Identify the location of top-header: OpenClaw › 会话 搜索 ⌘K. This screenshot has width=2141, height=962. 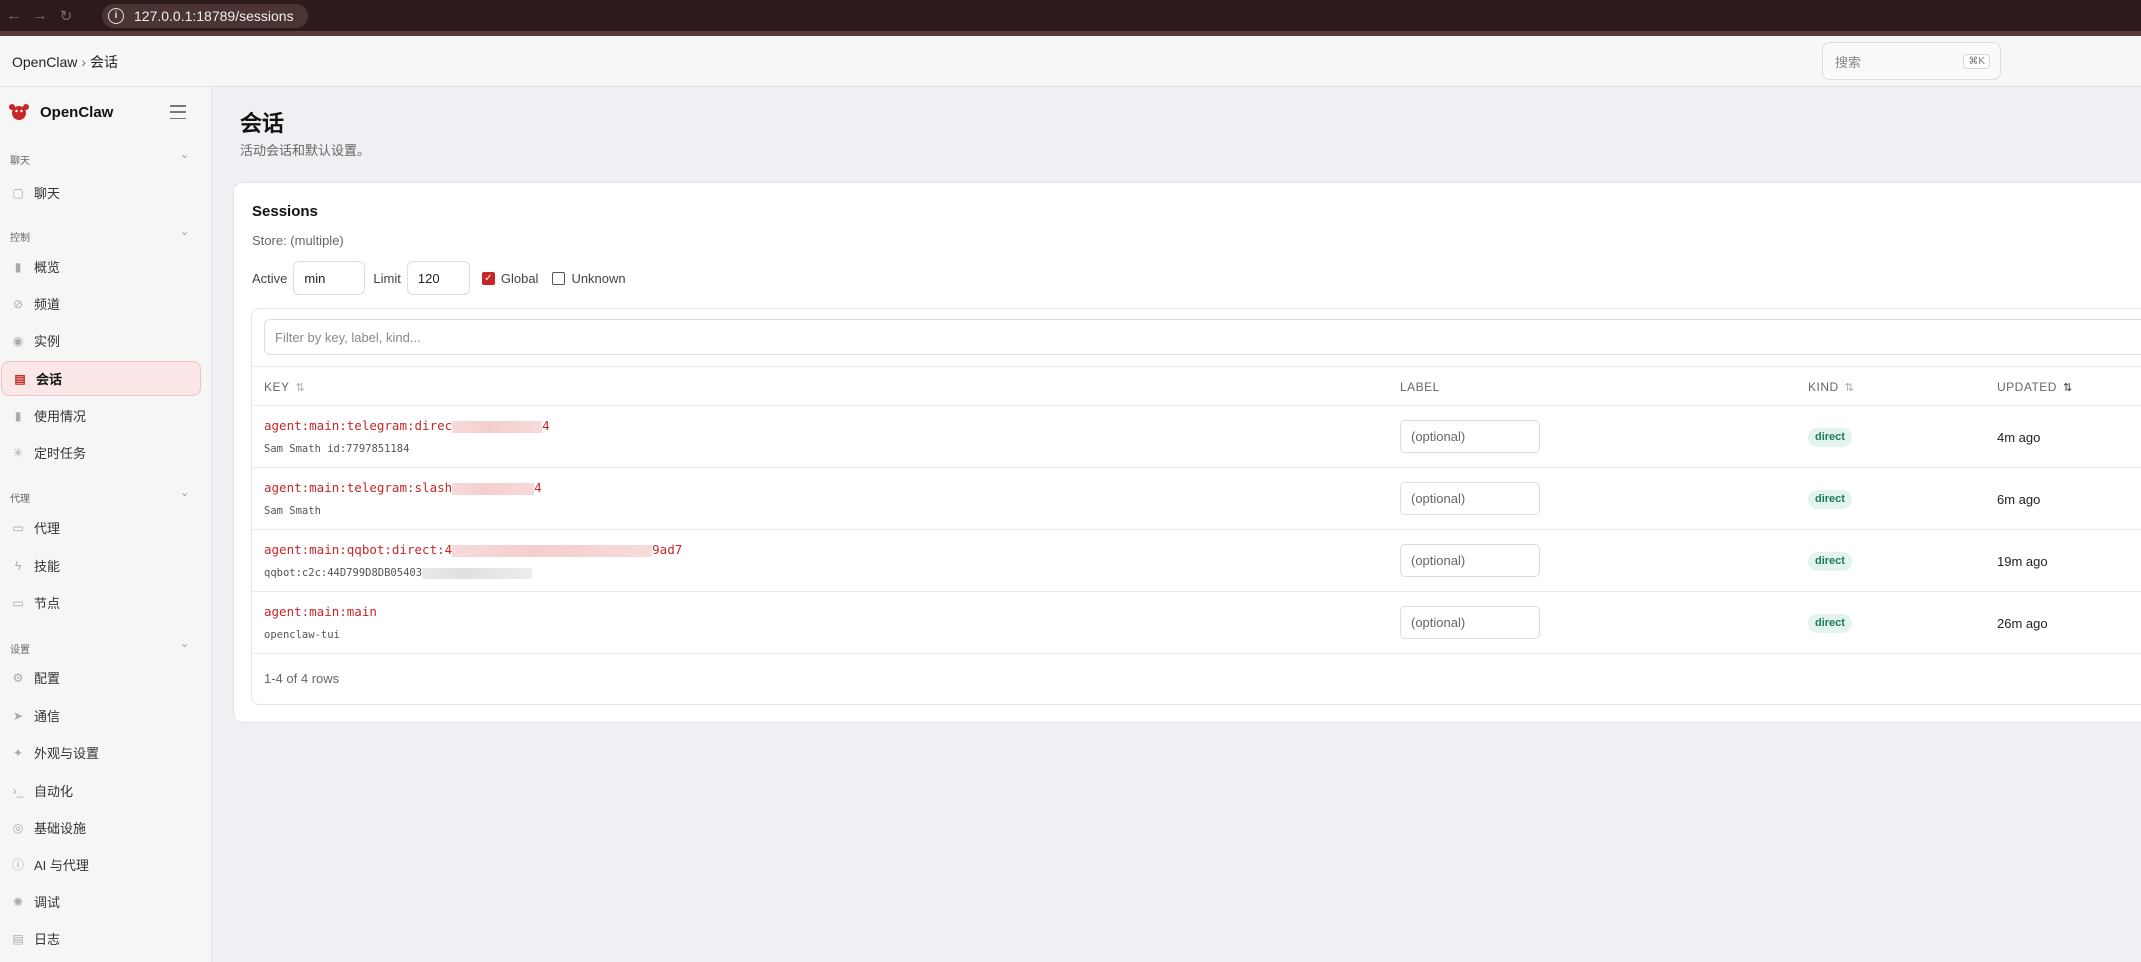
(1070, 61).